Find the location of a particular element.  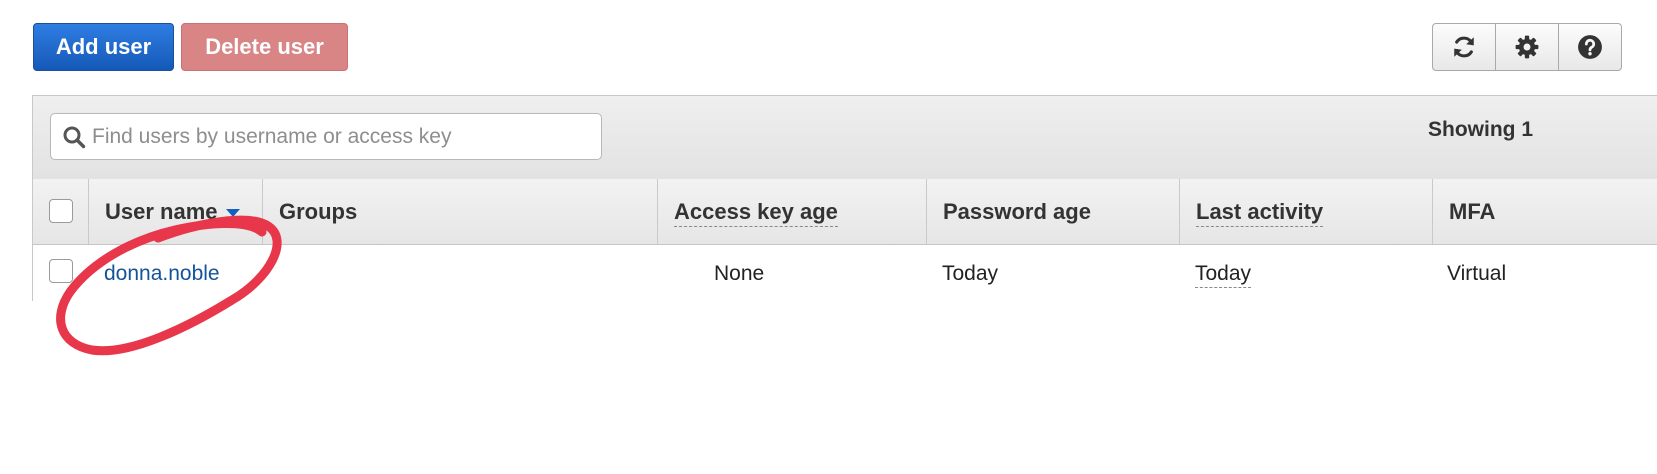

last-activity-cell: Today is located at coordinates (1223, 275).